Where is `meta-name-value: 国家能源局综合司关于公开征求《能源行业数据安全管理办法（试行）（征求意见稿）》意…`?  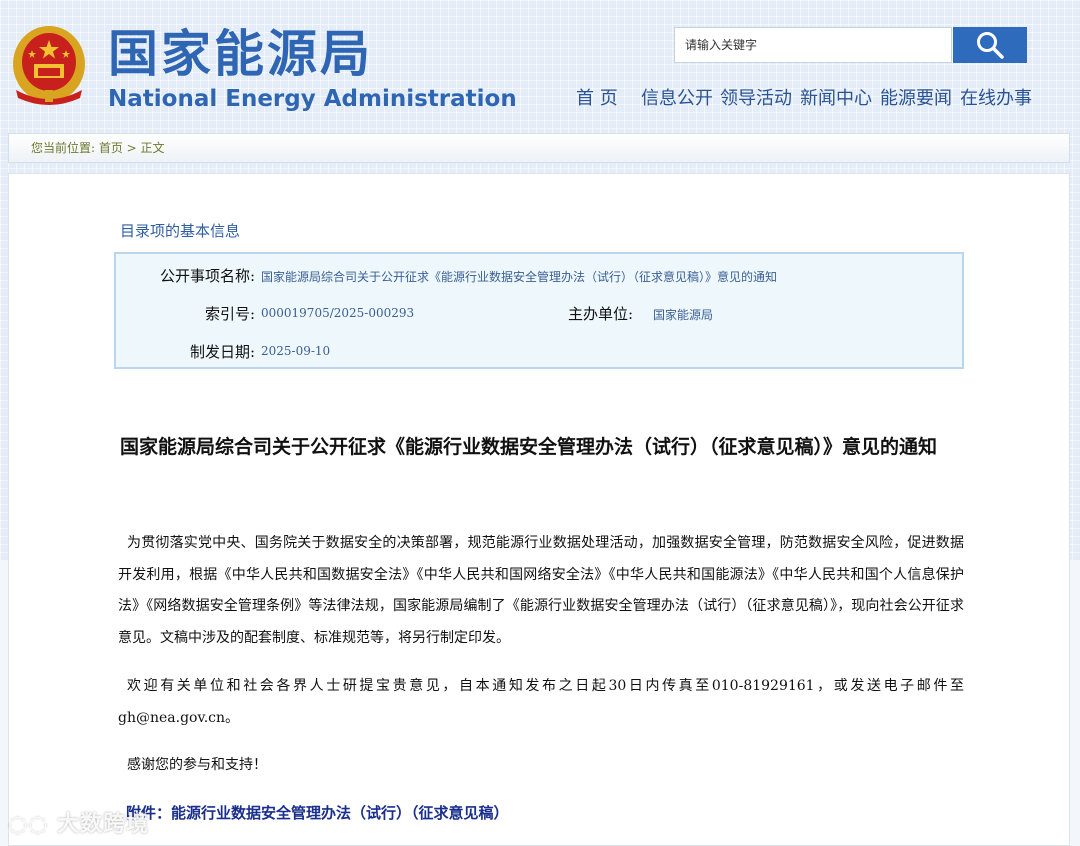
meta-name-value: 国家能源局综合司关于公开征求《能源行业数据安全管理办法（试行）（征求意见稿）》意… is located at coordinates (519, 277).